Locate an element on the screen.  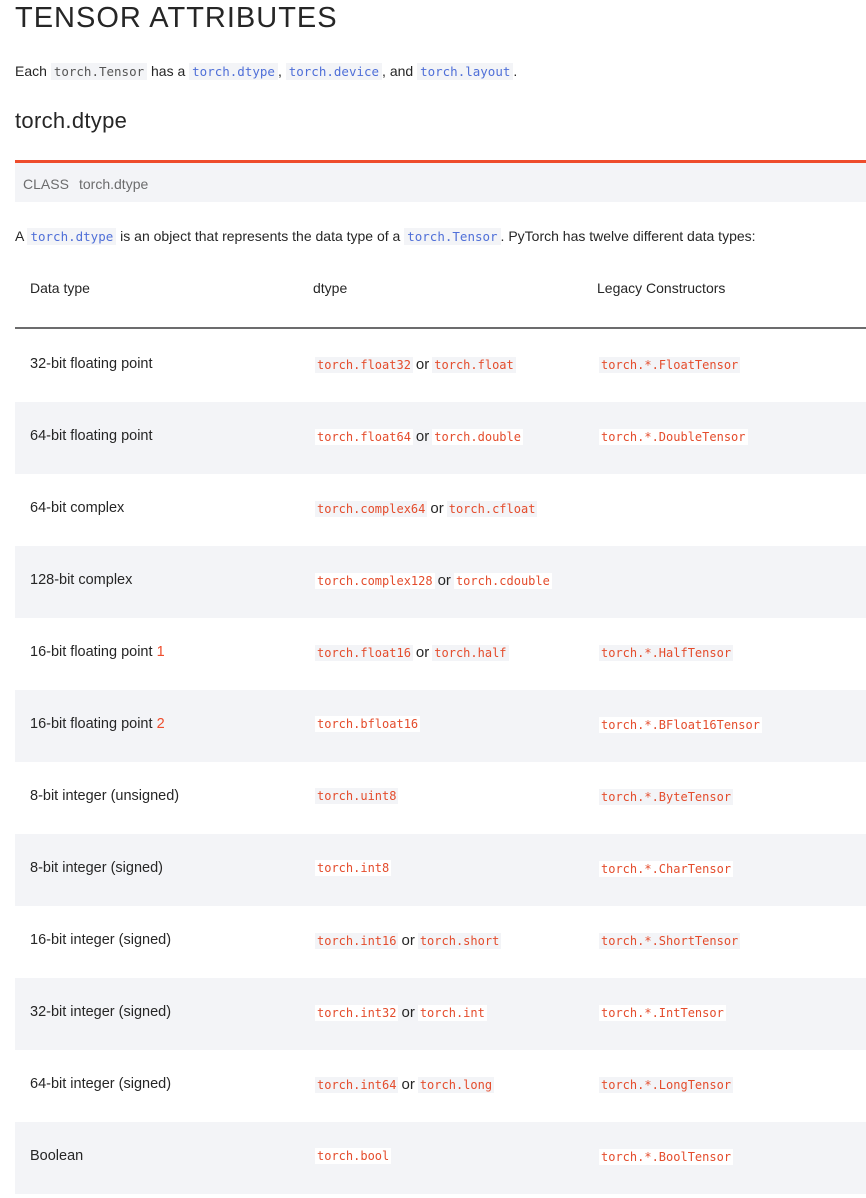
intro-sep: , is located at coordinates (279, 71).